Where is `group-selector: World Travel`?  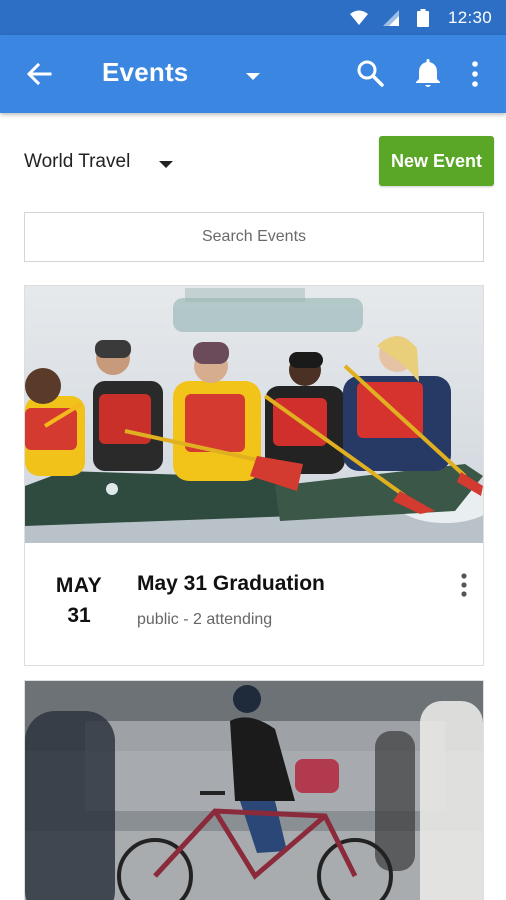
group-selector: World Travel is located at coordinates (99, 162).